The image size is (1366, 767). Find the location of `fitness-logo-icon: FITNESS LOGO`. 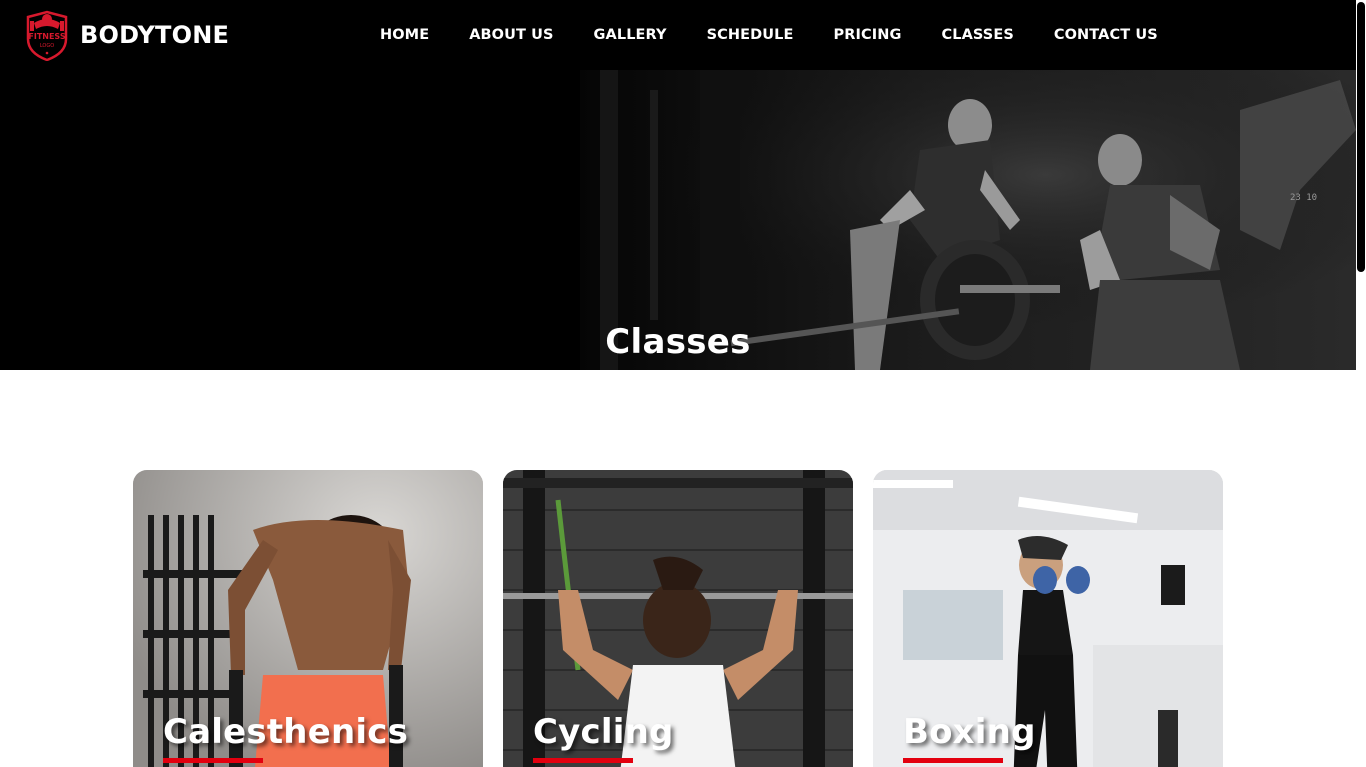

fitness-logo-icon: FITNESS LOGO is located at coordinates (47, 35).